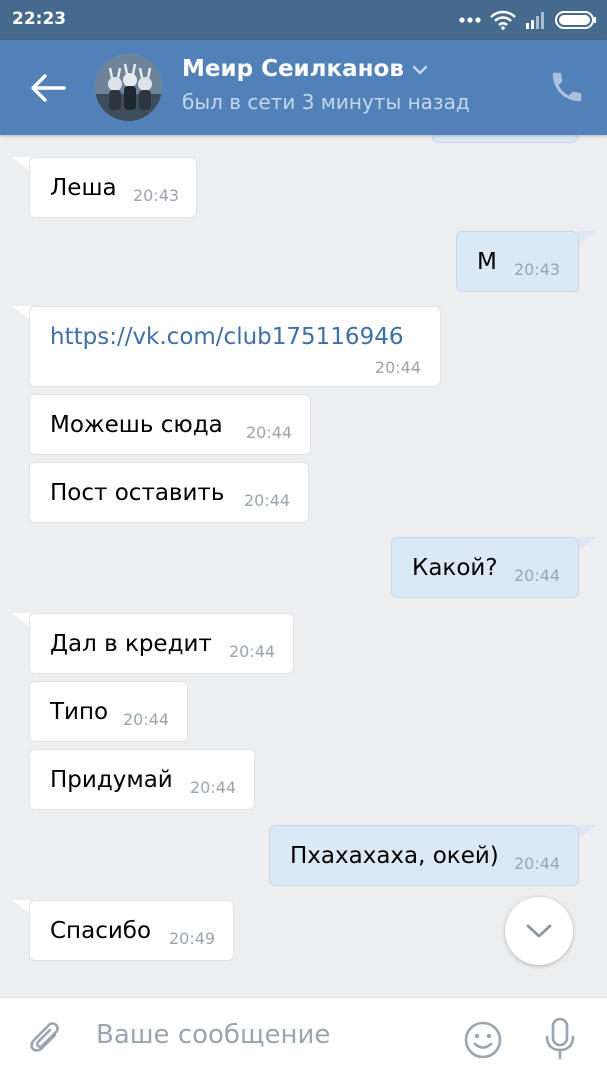  What do you see at coordinates (48, 88) in the screenshot?
I see `back-arrow-icon` at bounding box center [48, 88].